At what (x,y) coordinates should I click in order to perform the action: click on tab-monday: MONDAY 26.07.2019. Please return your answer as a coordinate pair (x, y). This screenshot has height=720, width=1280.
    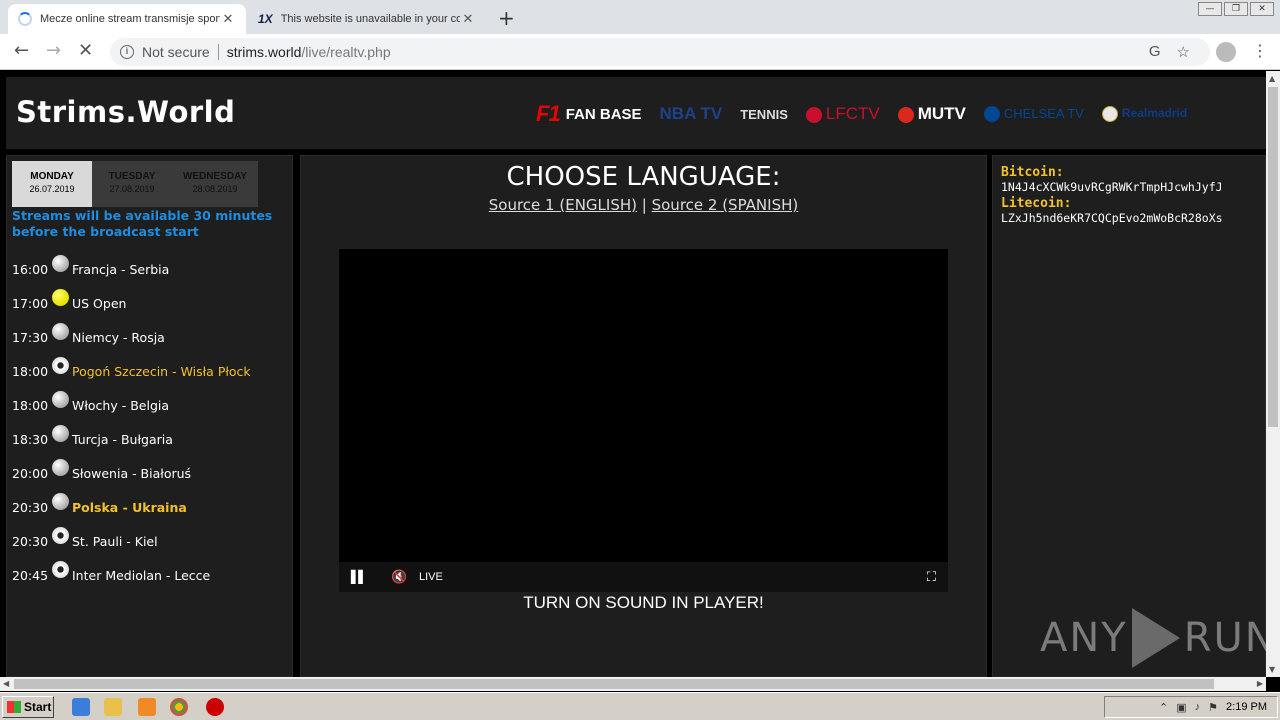
    Looking at the image, I should click on (52, 184).